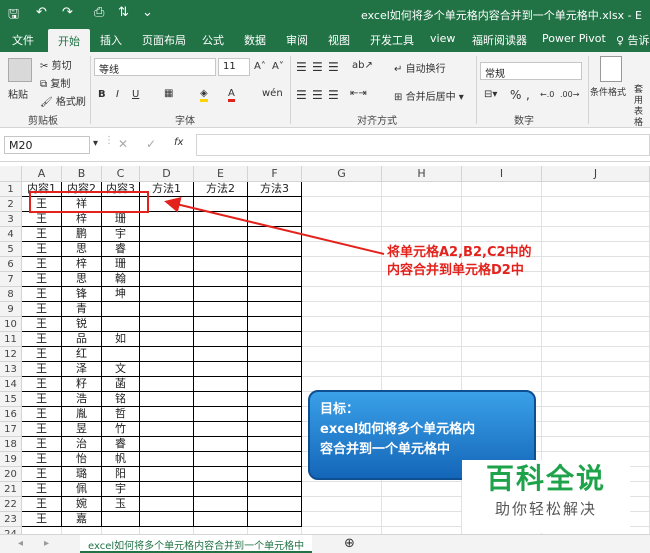 The image size is (650, 553). What do you see at coordinates (213, 40) in the screenshot?
I see `tab-formulas: 公式` at bounding box center [213, 40].